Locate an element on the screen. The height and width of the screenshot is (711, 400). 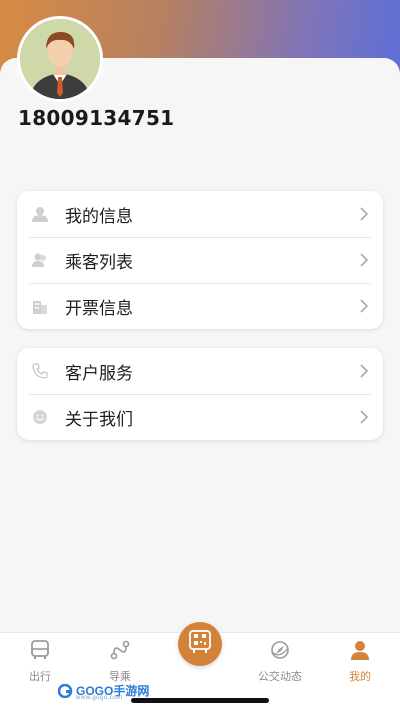
menu-card-support: 客户服务 关于我们 is located at coordinates (200, 394).